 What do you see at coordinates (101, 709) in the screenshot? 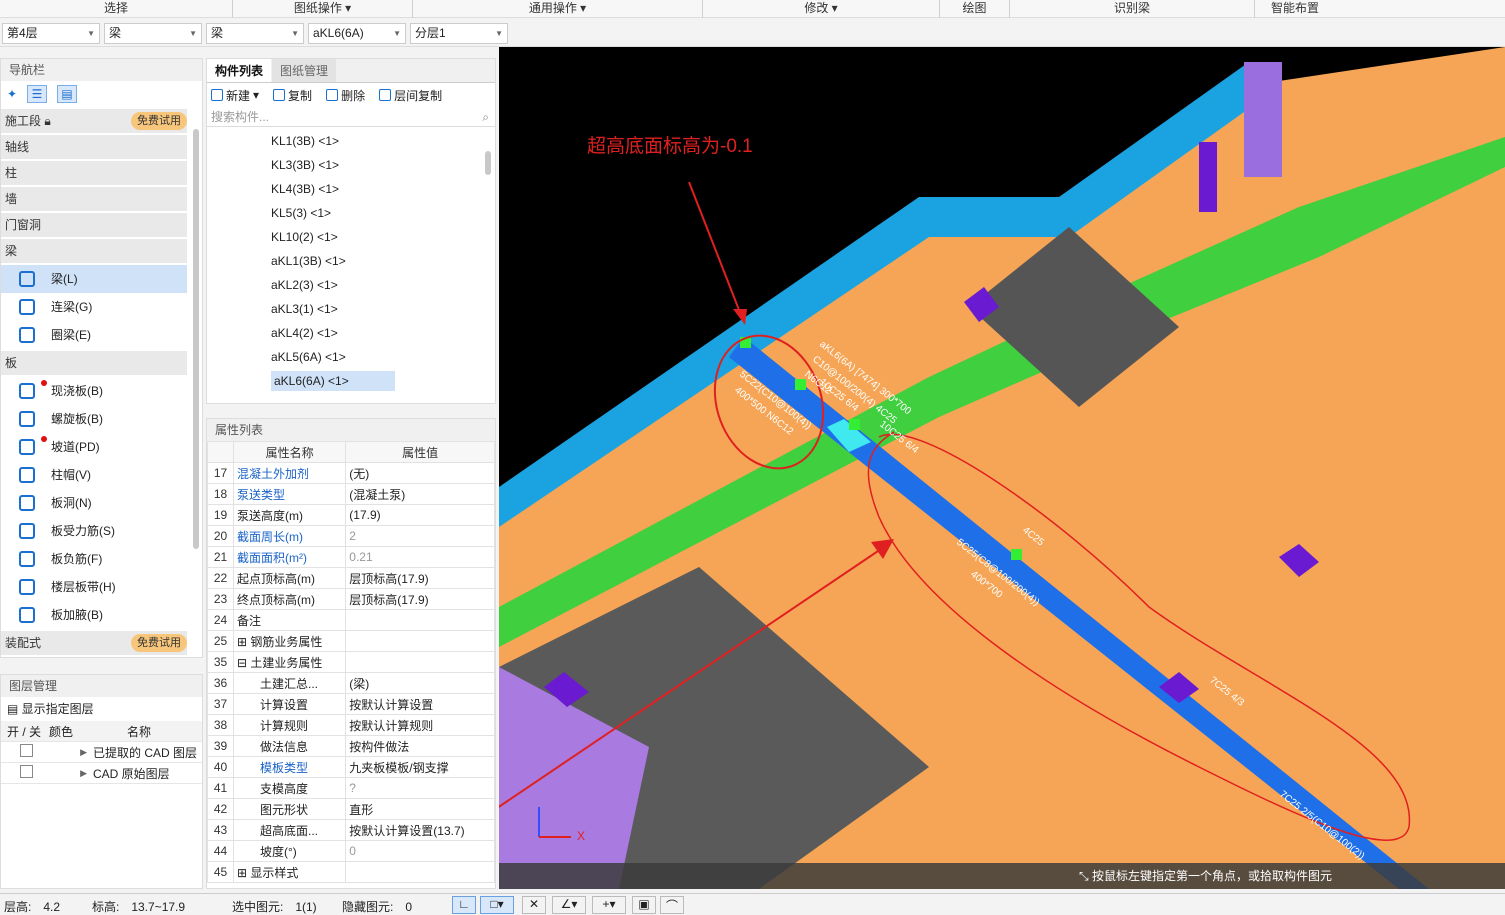
I see `show-layer-row: ▤ 显示指定图层` at bounding box center [101, 709].